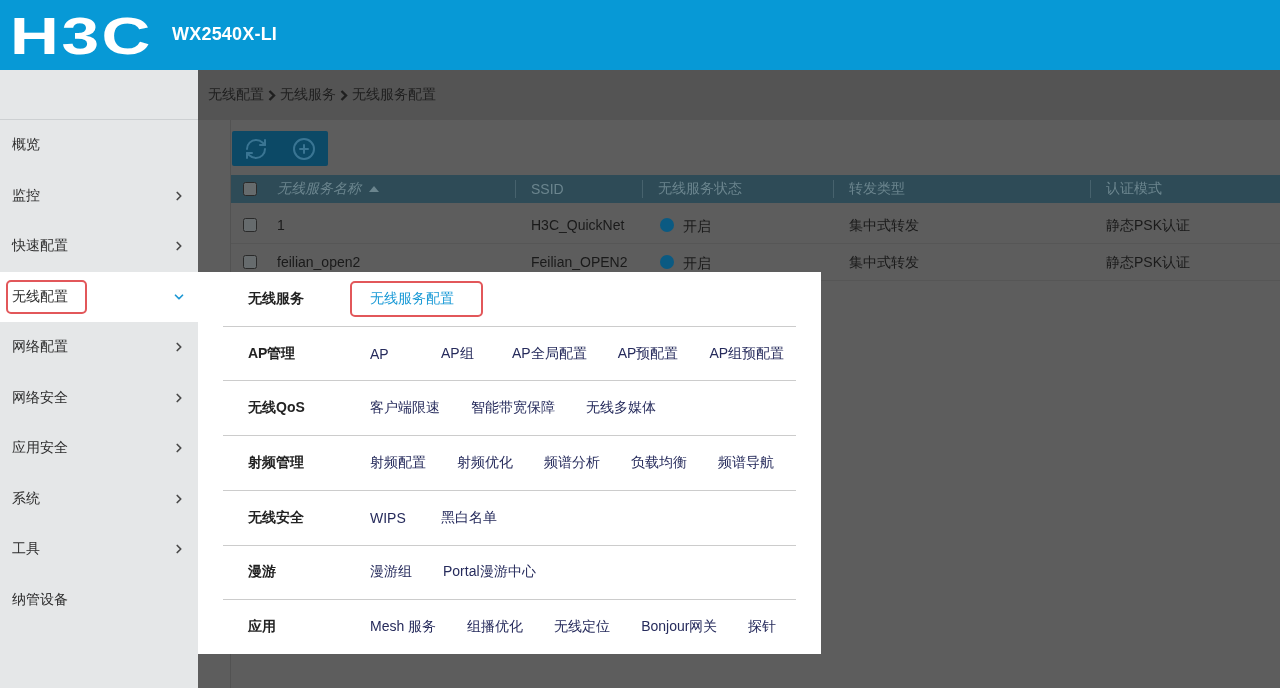 This screenshot has width=1280, height=688. What do you see at coordinates (262, 572) in the screenshot?
I see `menu-group-label: 漫游` at bounding box center [262, 572].